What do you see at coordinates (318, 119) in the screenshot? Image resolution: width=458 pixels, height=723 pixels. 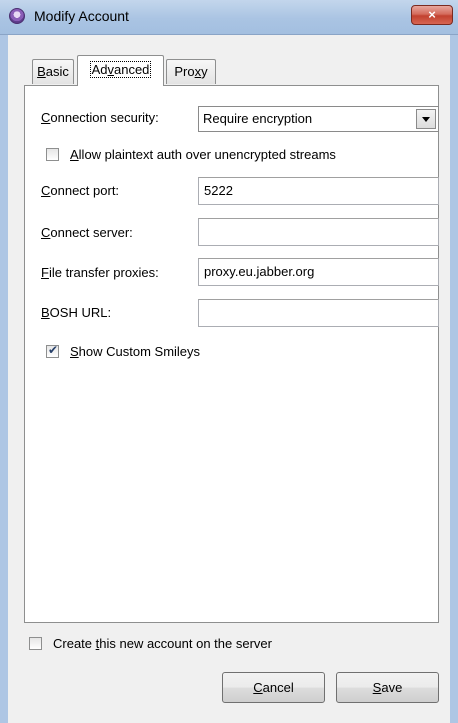 I see `connection-security-select: Require encryption` at bounding box center [318, 119].